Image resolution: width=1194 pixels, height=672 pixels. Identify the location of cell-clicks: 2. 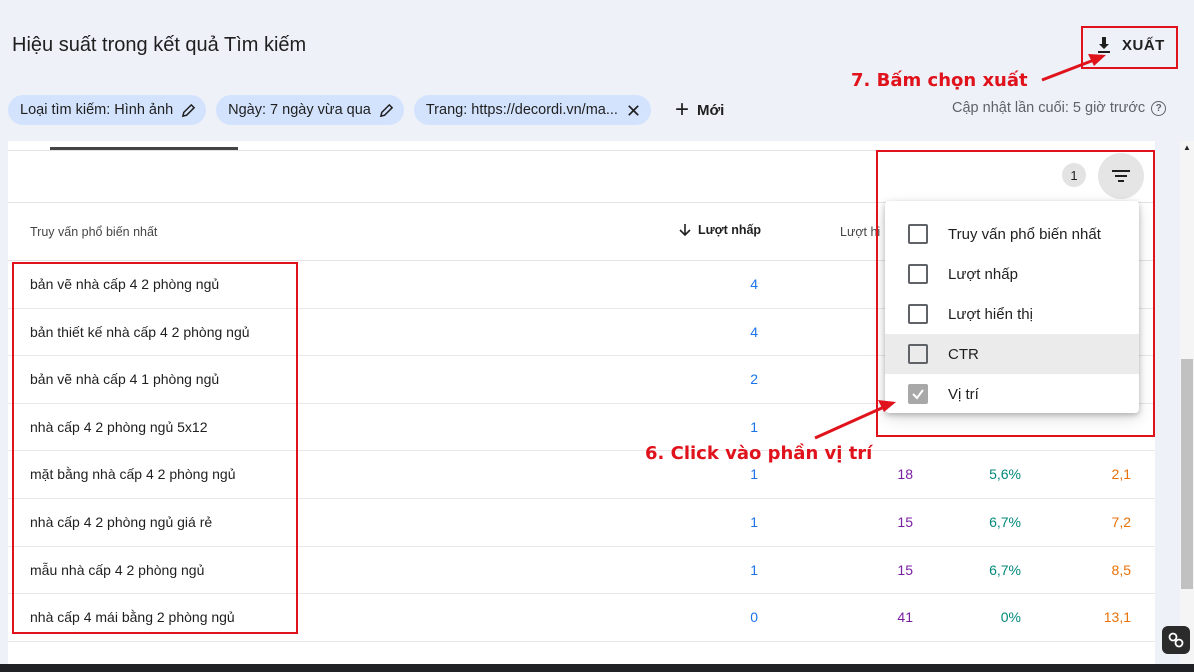
(754, 379).